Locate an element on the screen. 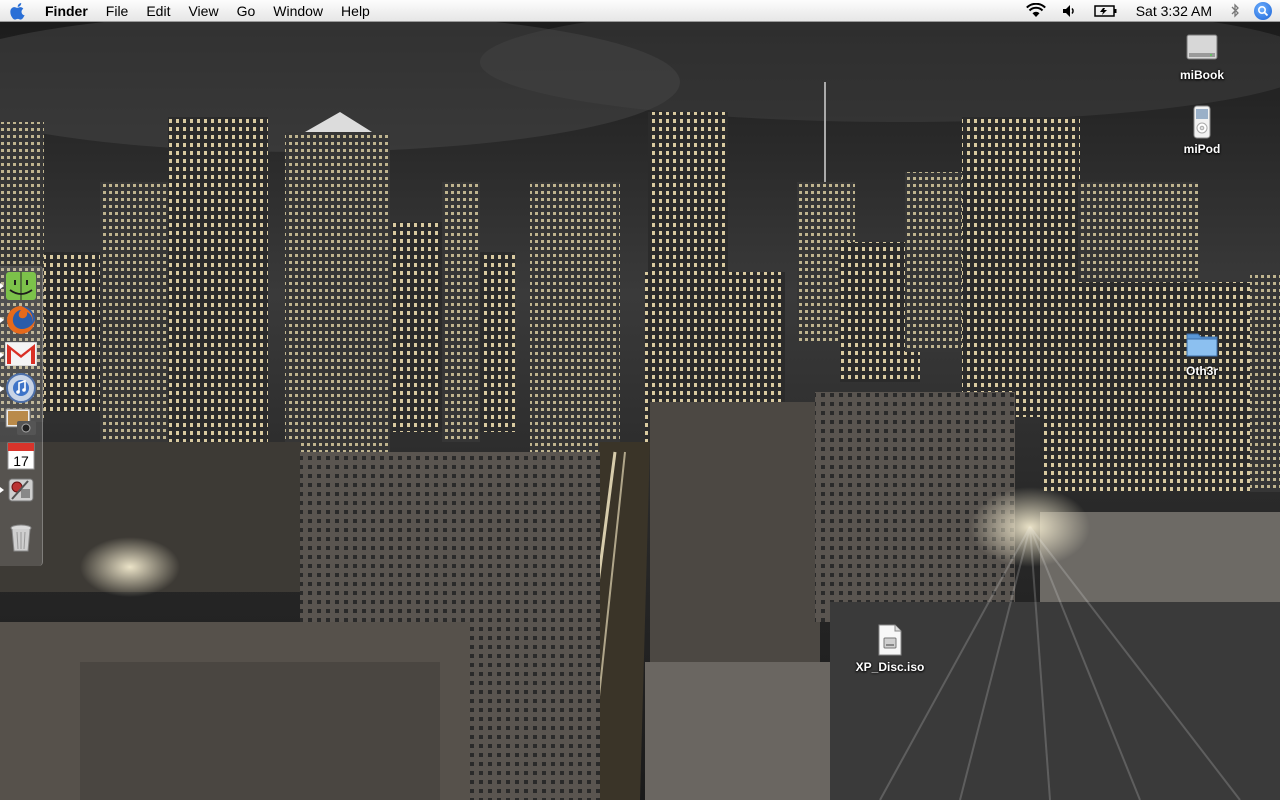  dock-item-itunes is located at coordinates (21, 388).